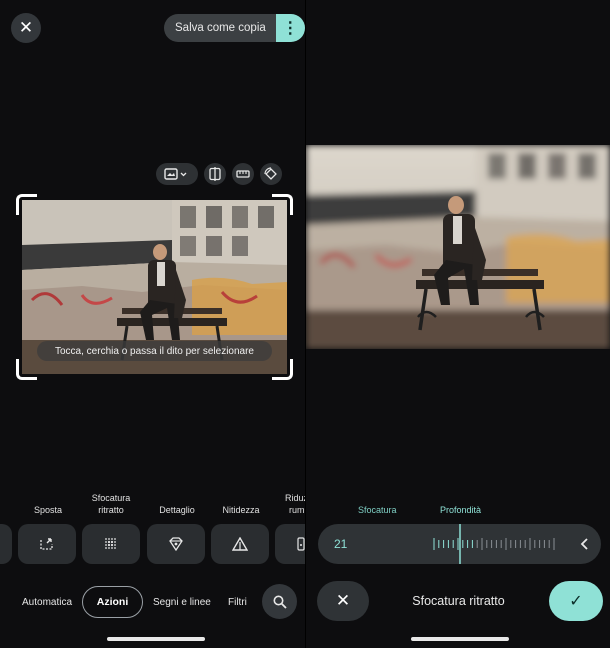 The height and width of the screenshot is (648, 610). What do you see at coordinates (47, 602) in the screenshot?
I see `tab-automatica: Automatica` at bounding box center [47, 602].